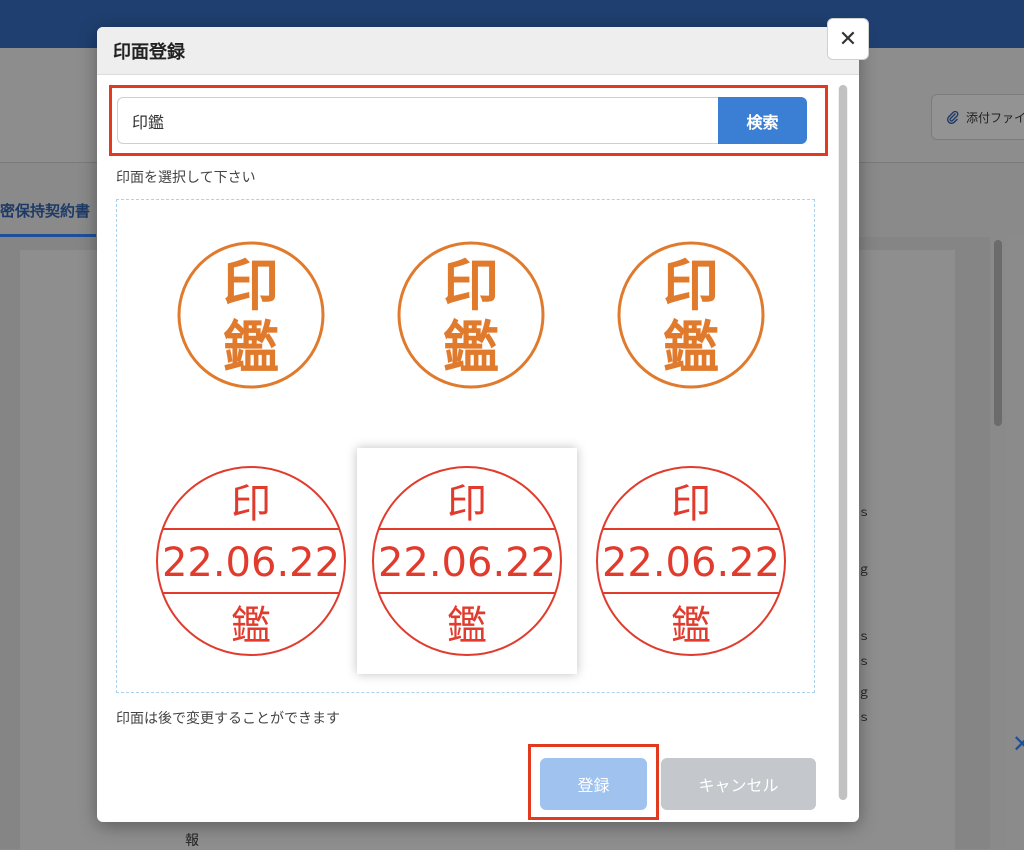 The height and width of the screenshot is (850, 1024). I want to click on stamp-option-2: 印鑑, so click(471, 319).